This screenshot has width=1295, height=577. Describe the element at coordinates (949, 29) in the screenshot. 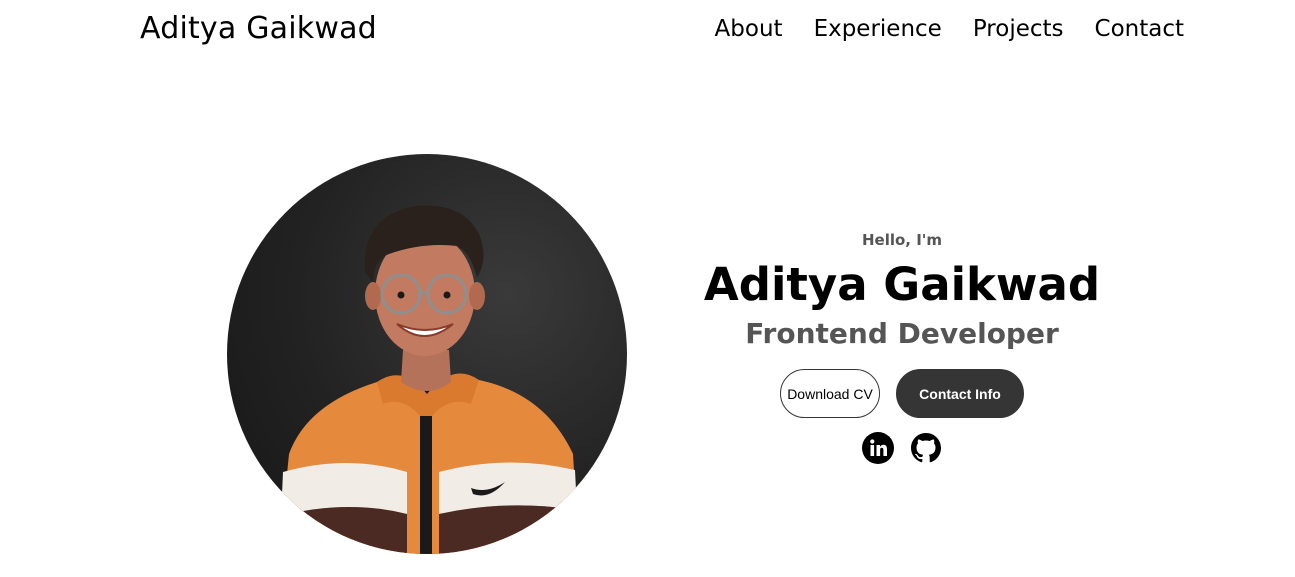

I see `nav-links: About Experience Projects Contact` at that location.